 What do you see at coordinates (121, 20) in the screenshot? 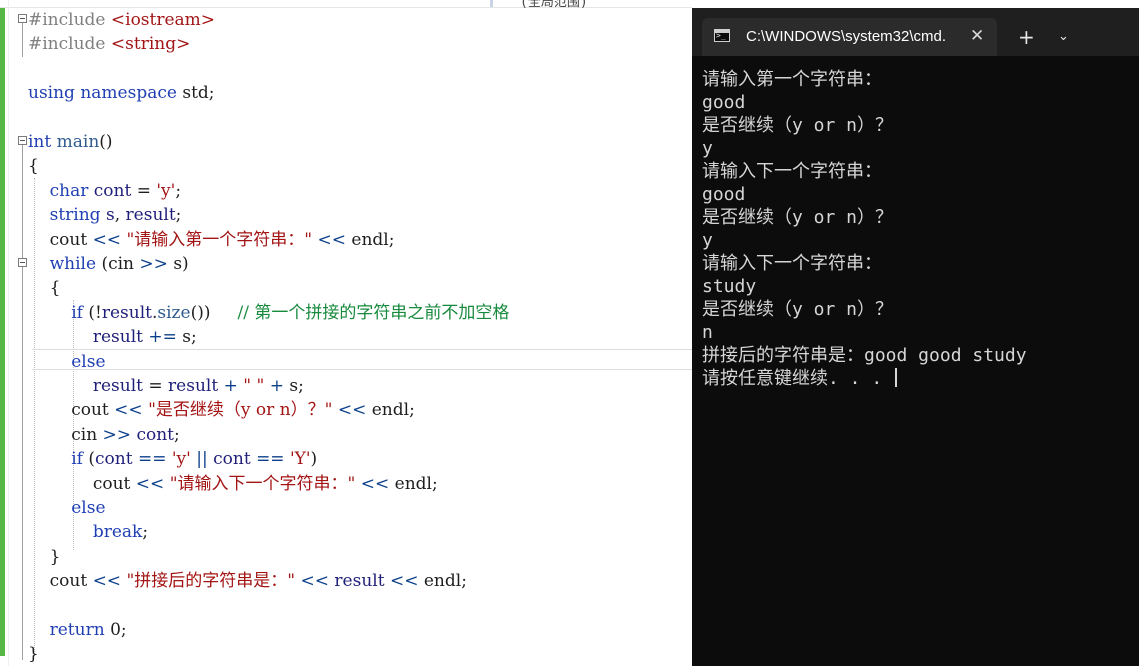
I see `code-line: #include <iostream>` at bounding box center [121, 20].